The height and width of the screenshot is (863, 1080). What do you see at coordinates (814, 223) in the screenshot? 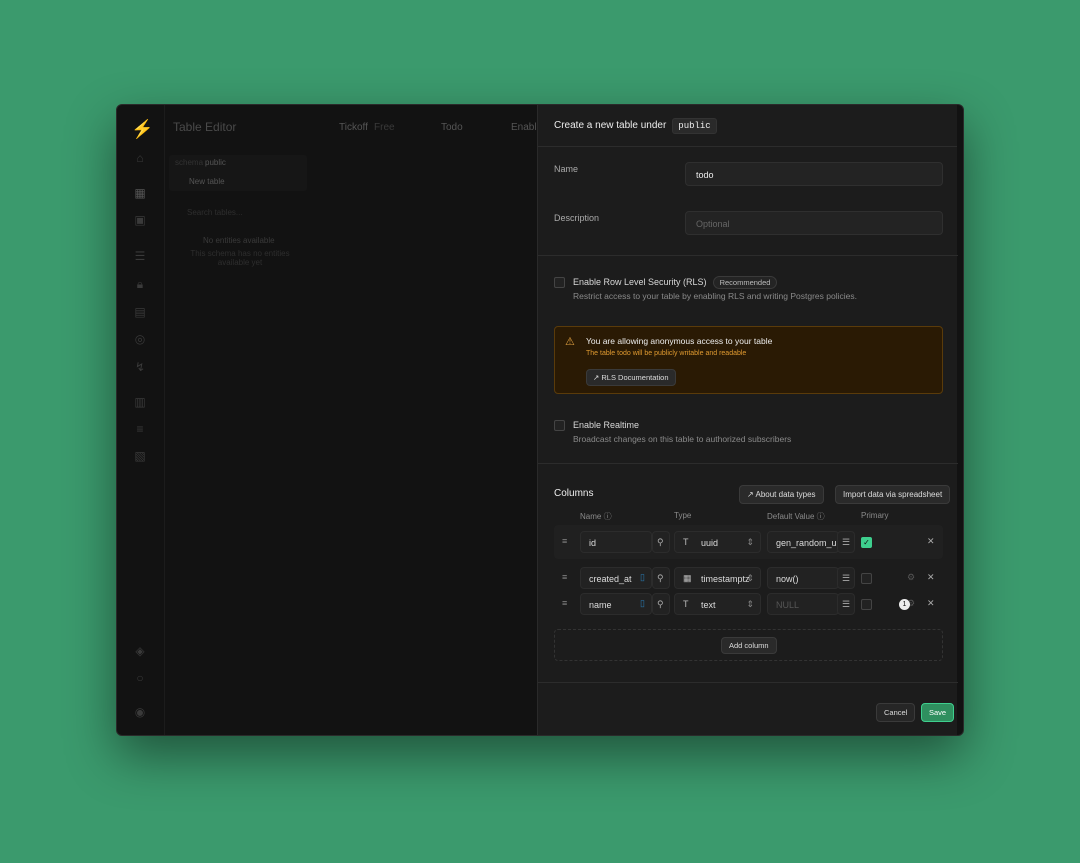
I see `description-input: Optional` at bounding box center [814, 223].